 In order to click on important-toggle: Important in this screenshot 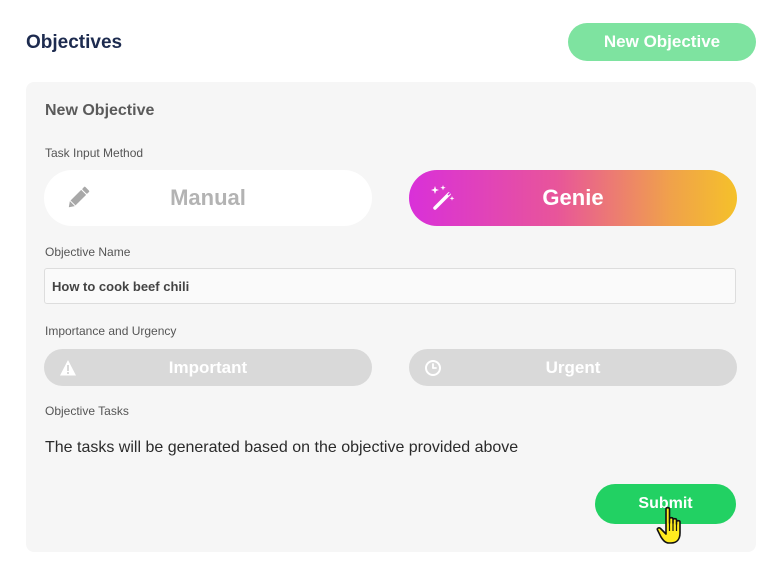, I will do `click(208, 367)`.